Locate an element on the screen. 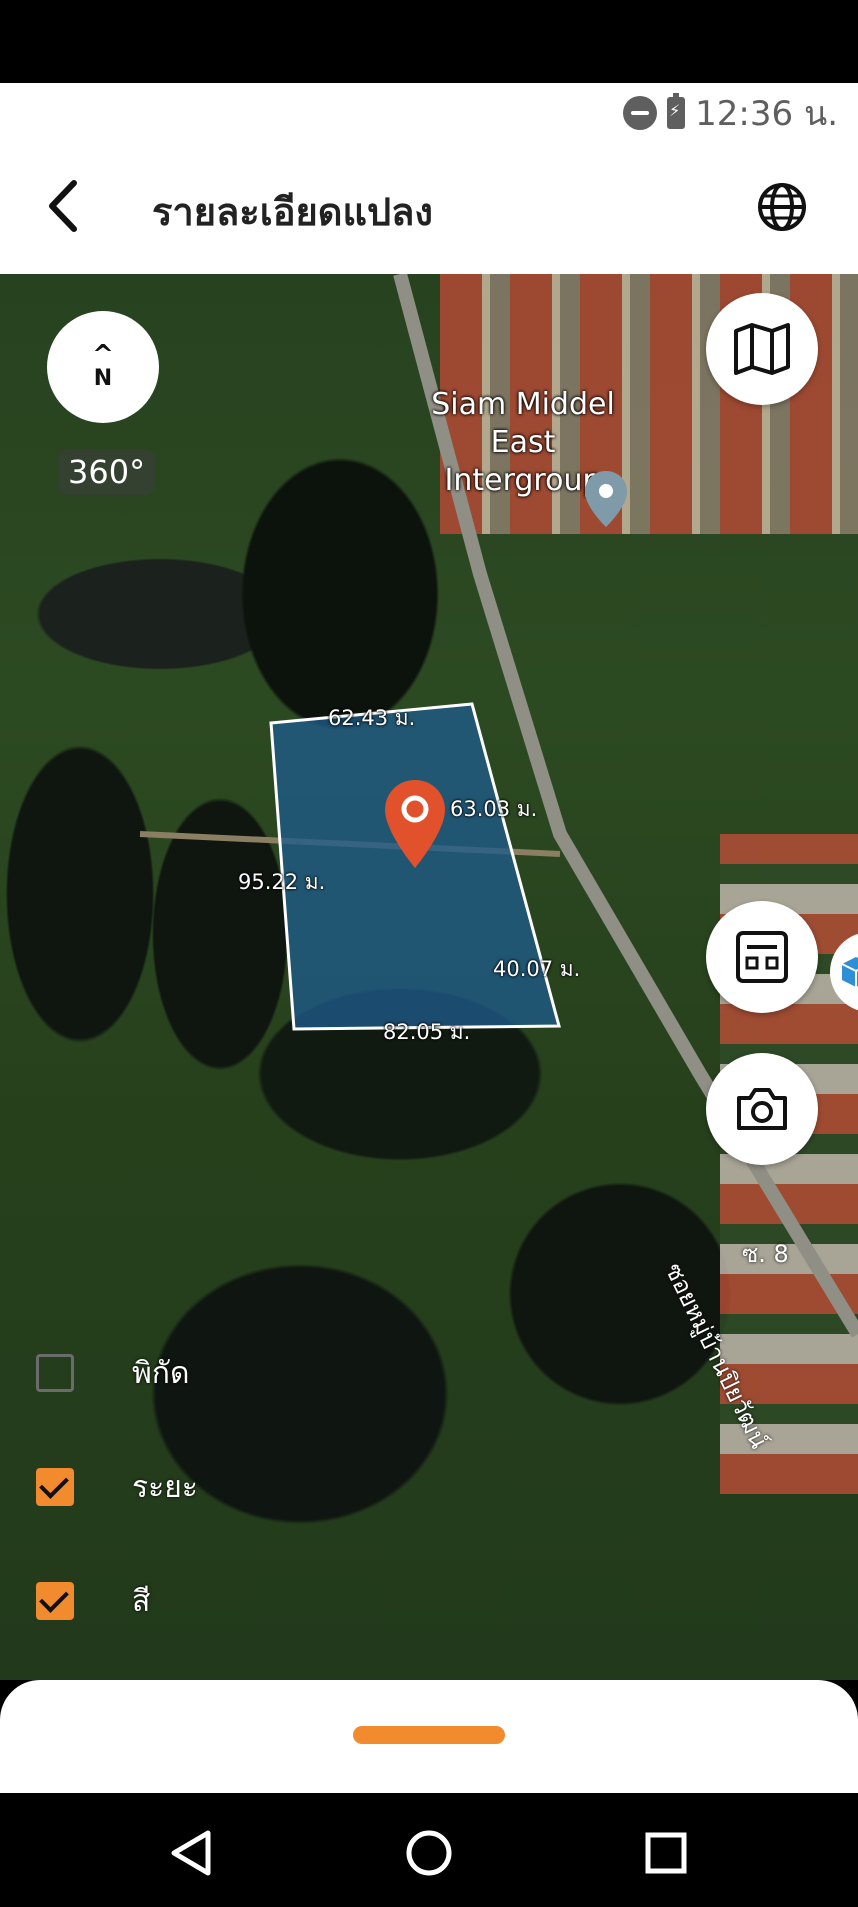 The height and width of the screenshot is (1907, 858). nav-back-button is located at coordinates (192, 1853).